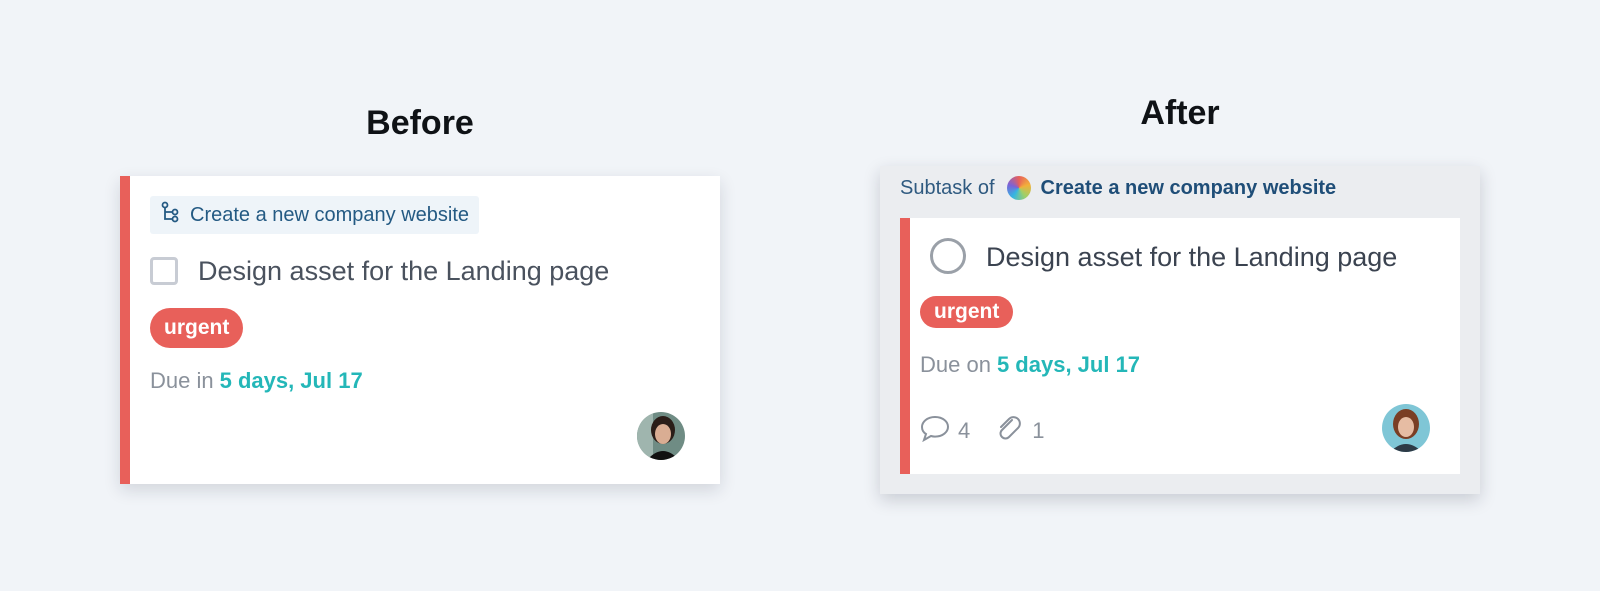 This screenshot has height=591, width=1600. I want to click on parent-task-chip: Create a new company website, so click(315, 215).